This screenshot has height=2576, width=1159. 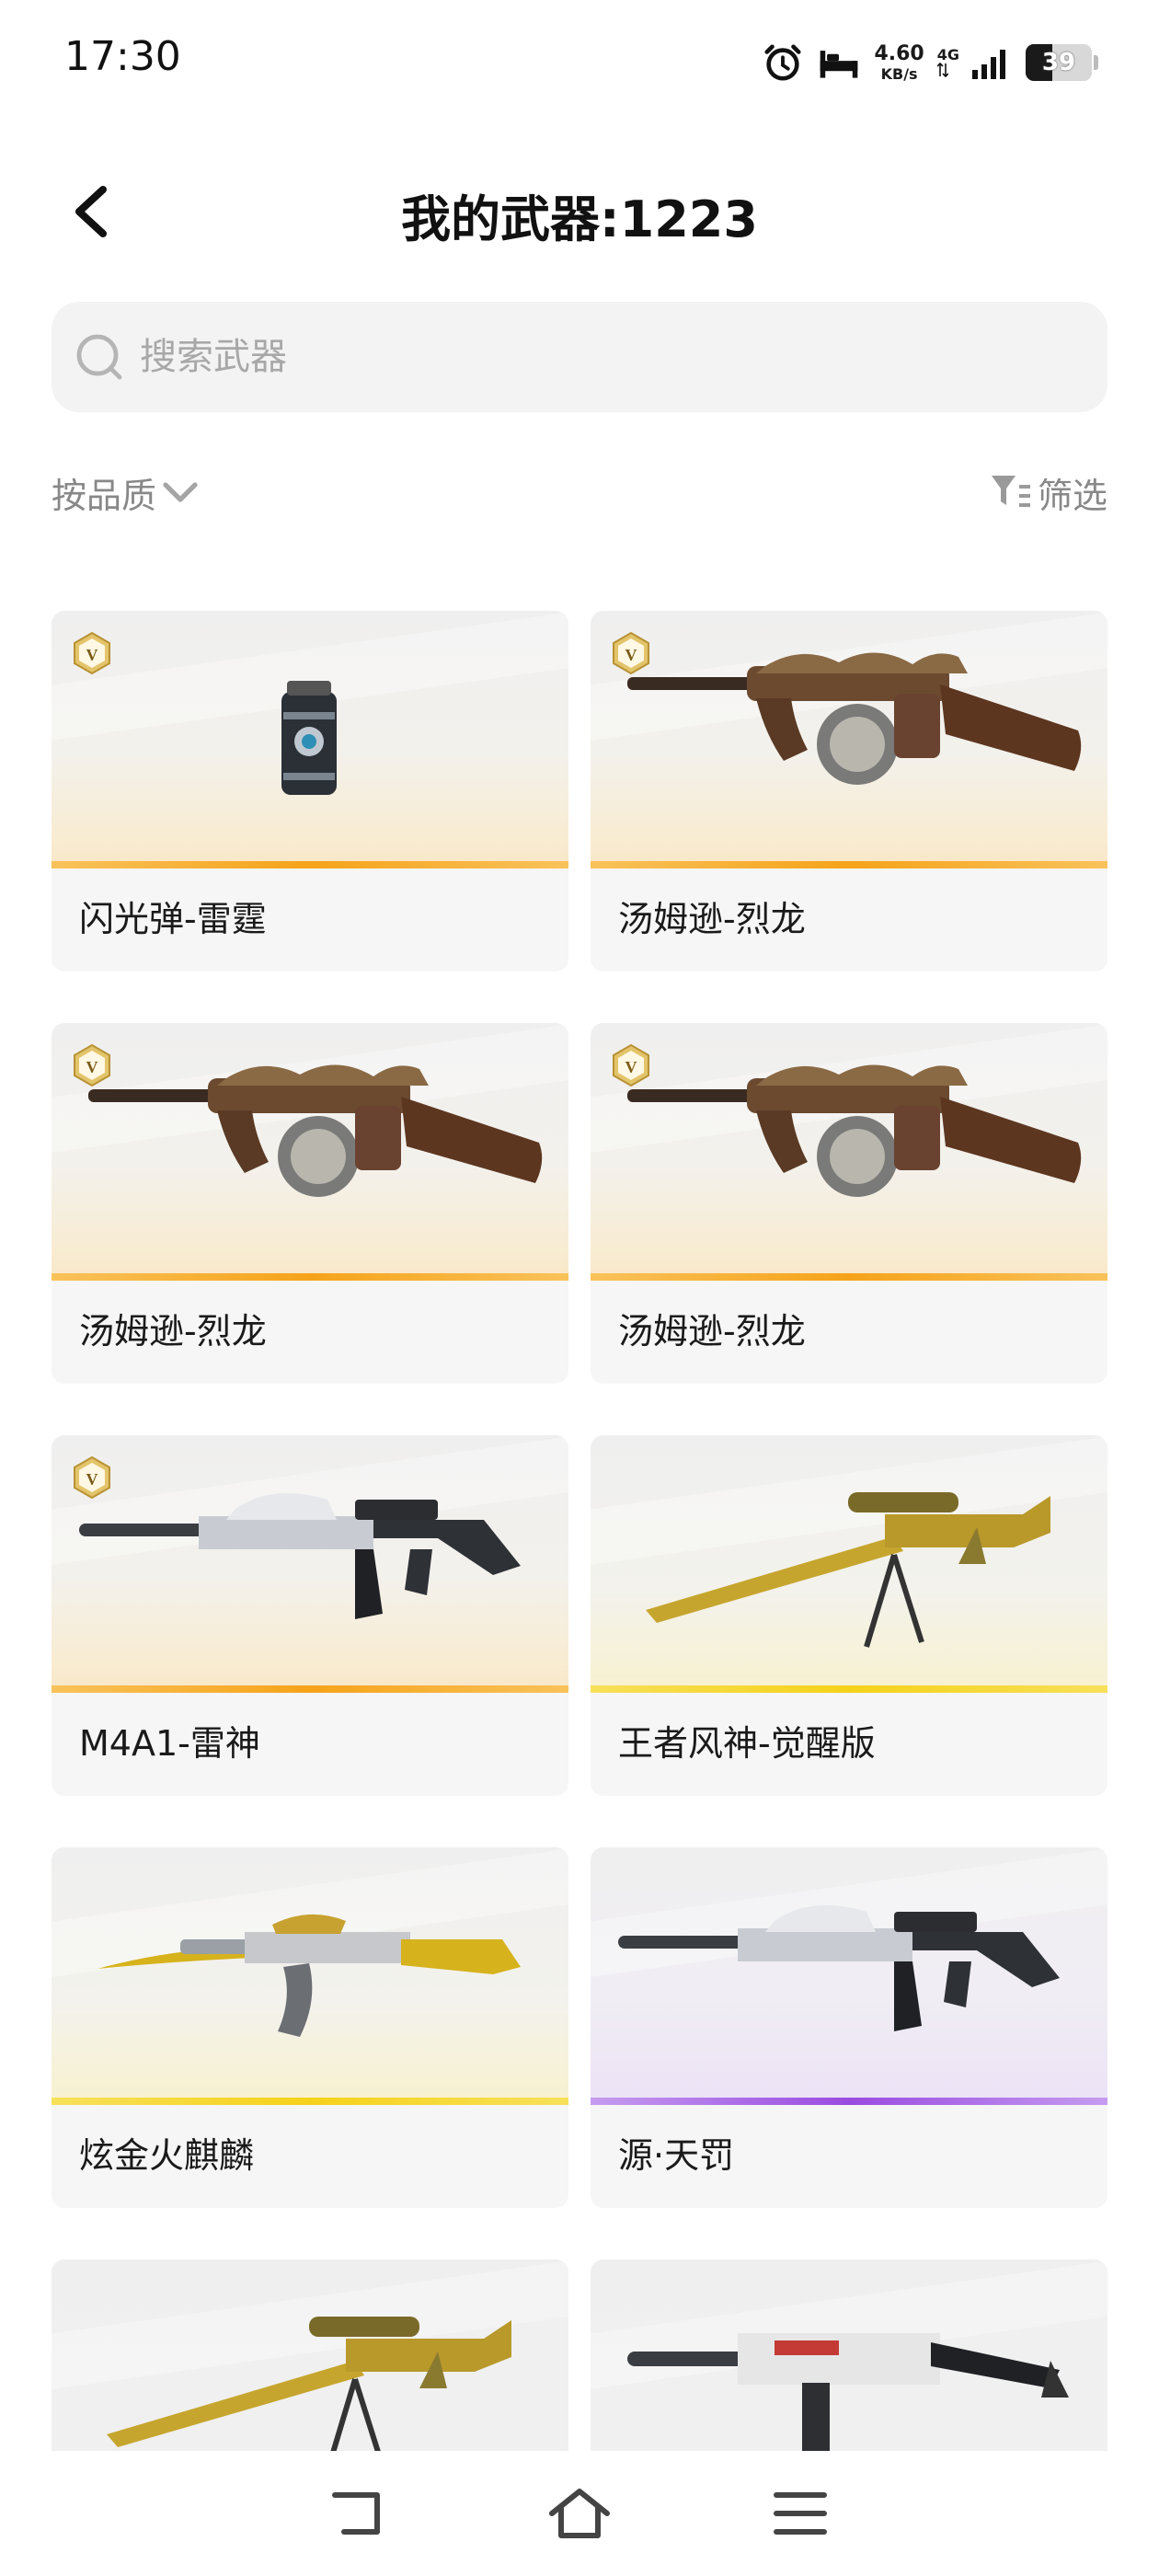 I want to click on weapon-name: 王者风神-觉醒版, so click(x=747, y=1743).